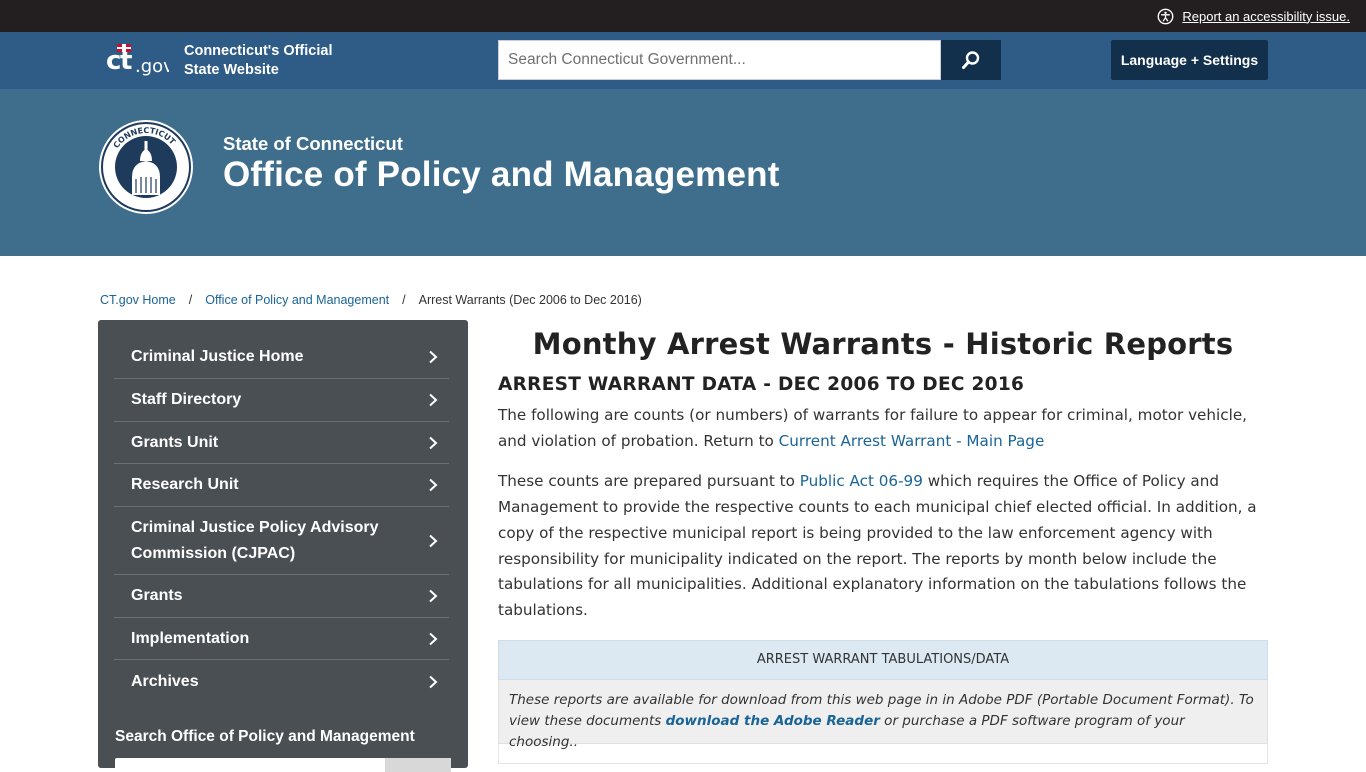 This screenshot has height=772, width=1366. I want to click on site-name: Connecticut's Official State Website, so click(258, 61).